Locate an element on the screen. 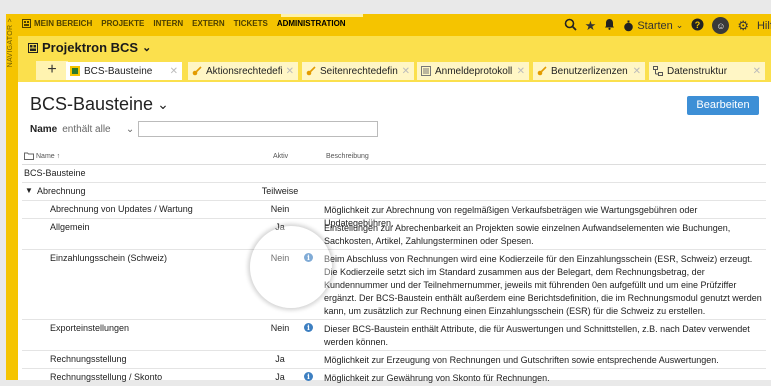 This screenshot has width=771, height=386. home-icon is located at coordinates (26, 23).